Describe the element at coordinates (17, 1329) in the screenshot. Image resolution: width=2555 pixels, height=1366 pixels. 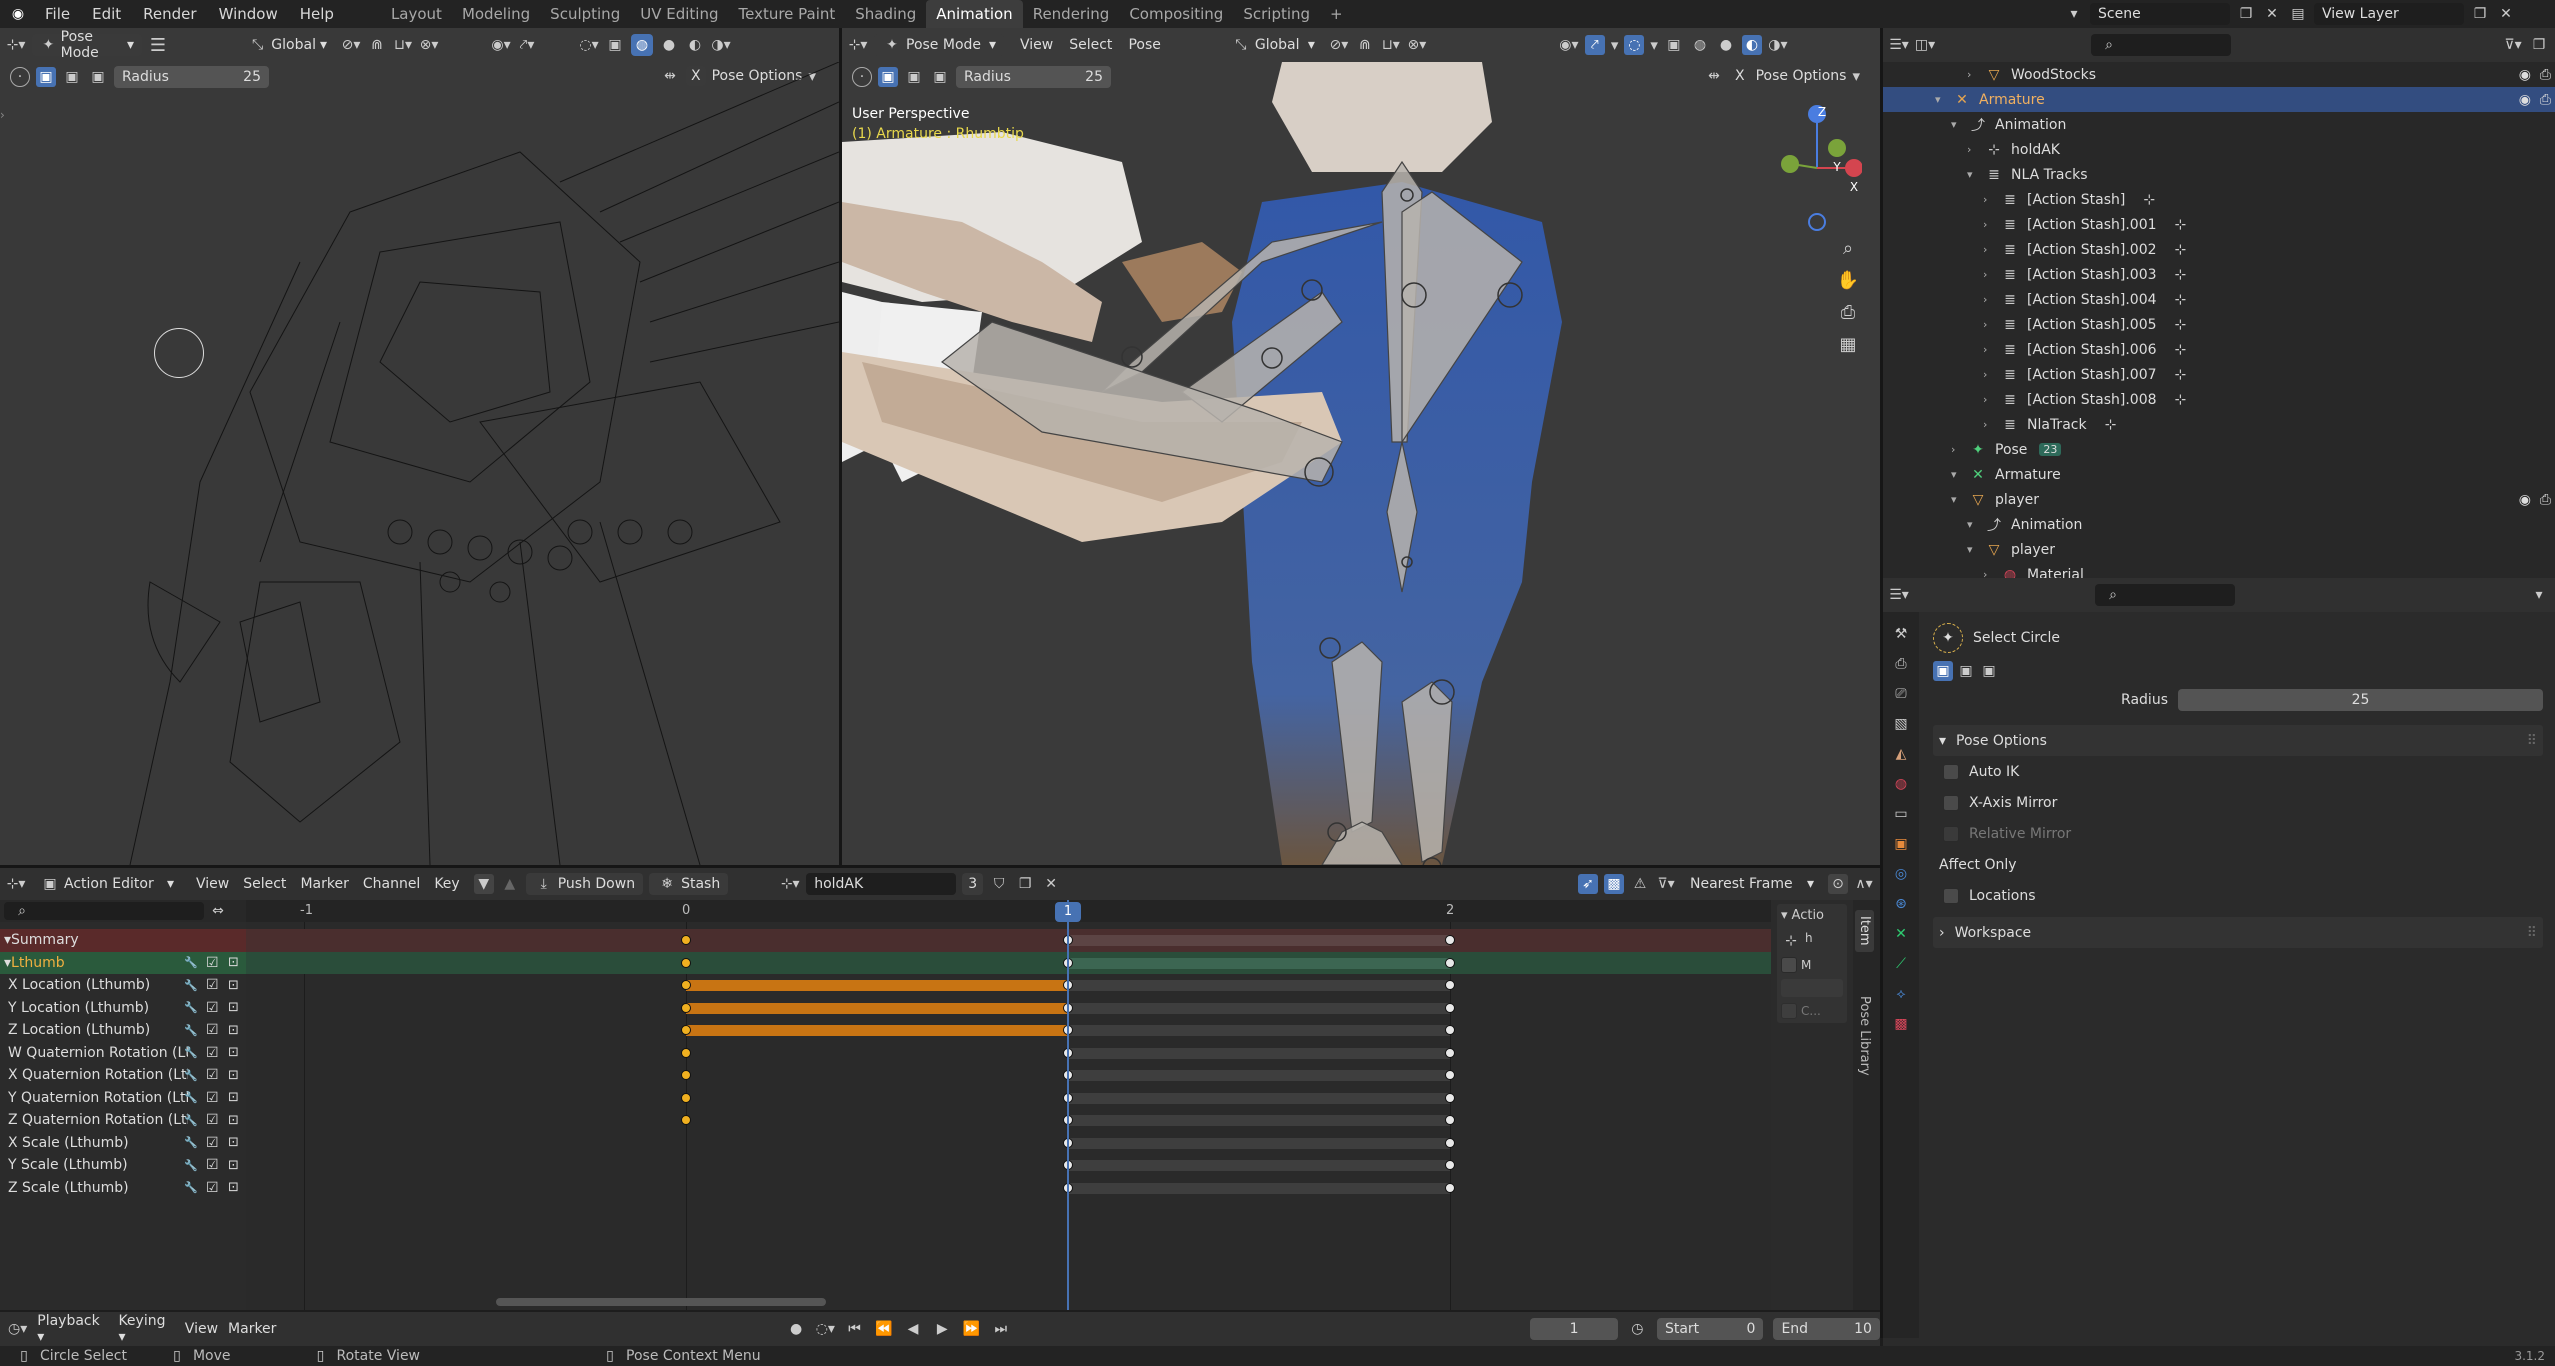
I see `timeline-editor-icon: ◷▾` at that location.